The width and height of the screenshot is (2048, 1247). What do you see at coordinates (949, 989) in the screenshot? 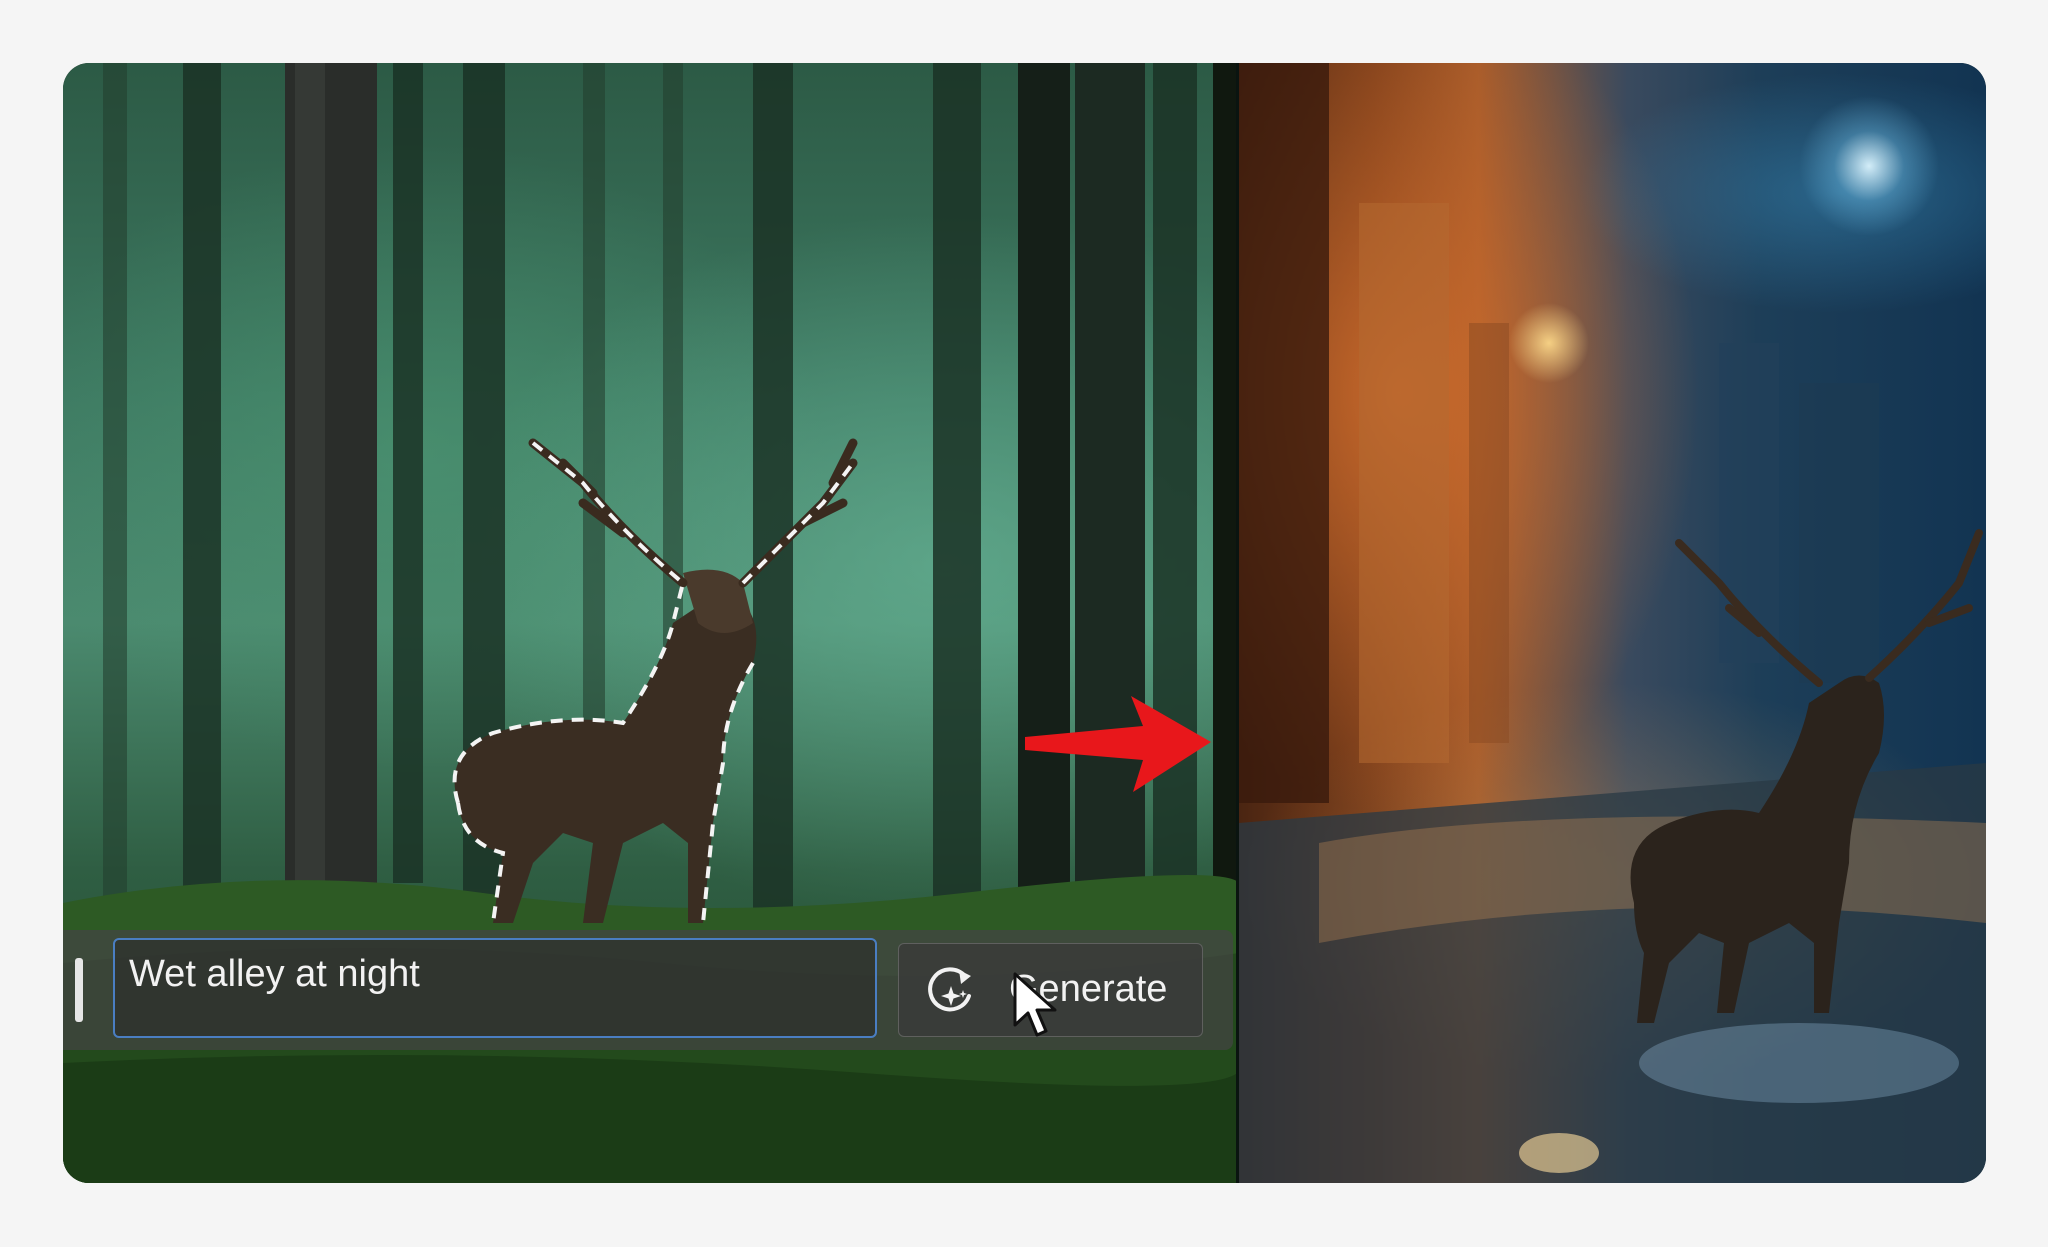
I see `generate-sparkle-icon` at bounding box center [949, 989].